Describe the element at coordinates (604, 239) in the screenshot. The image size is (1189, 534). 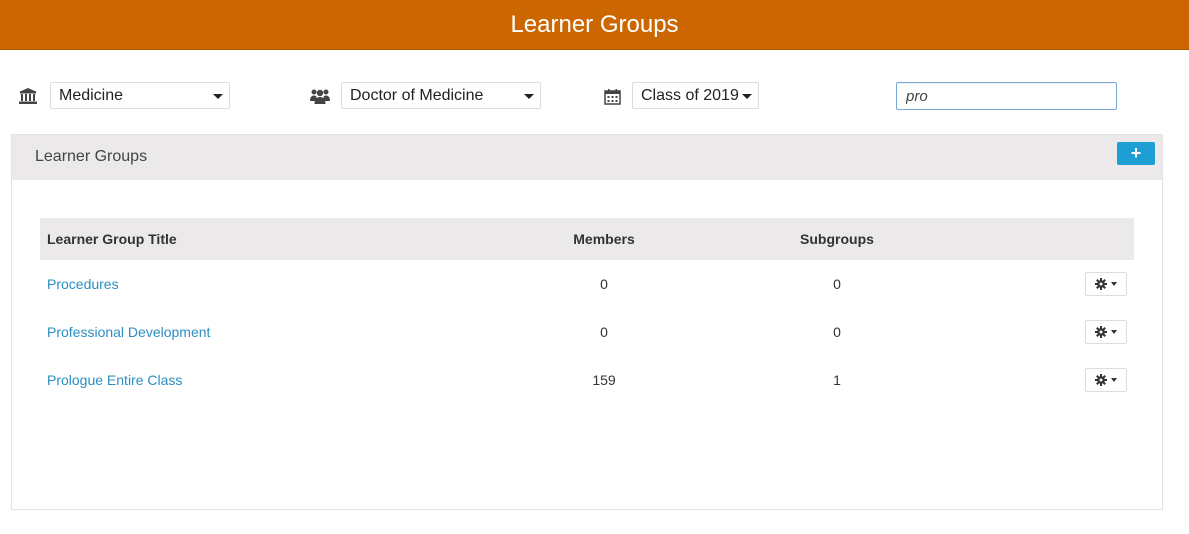
I see `column-header-members: Members` at that location.